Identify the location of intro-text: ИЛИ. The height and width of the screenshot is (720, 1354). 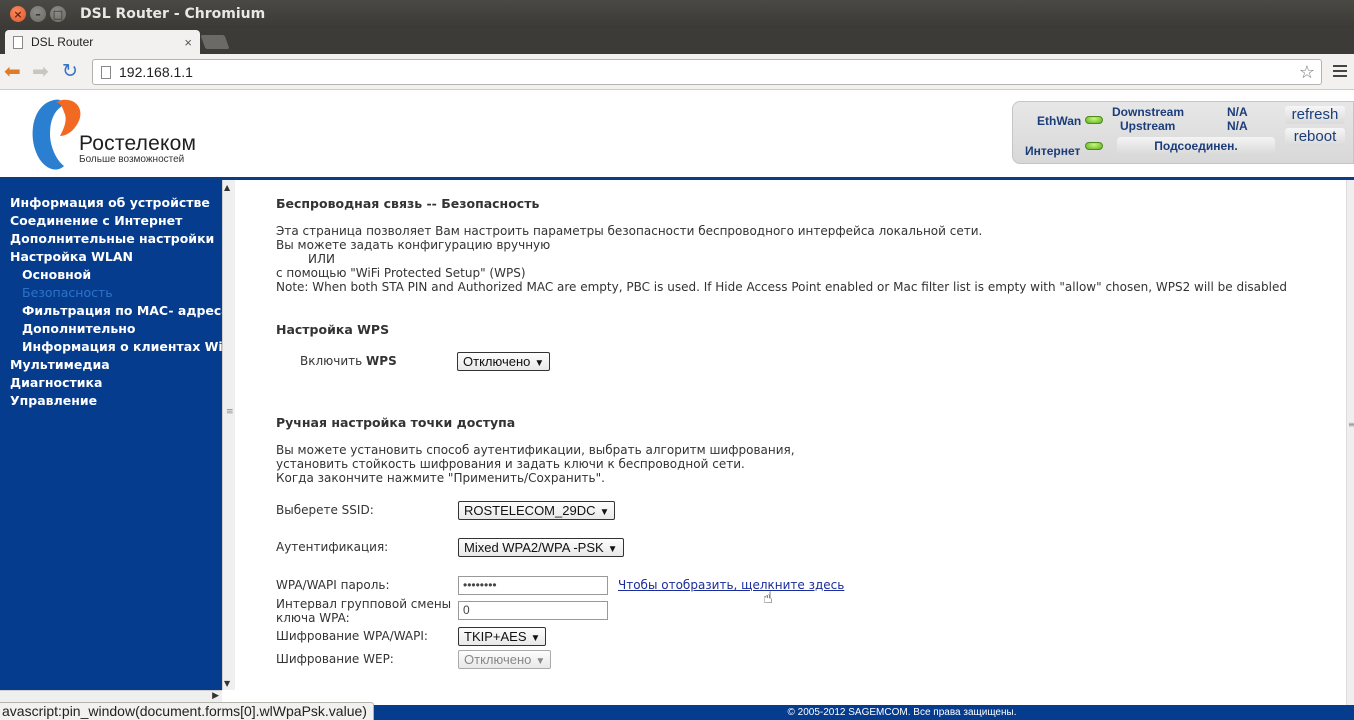
(321, 259).